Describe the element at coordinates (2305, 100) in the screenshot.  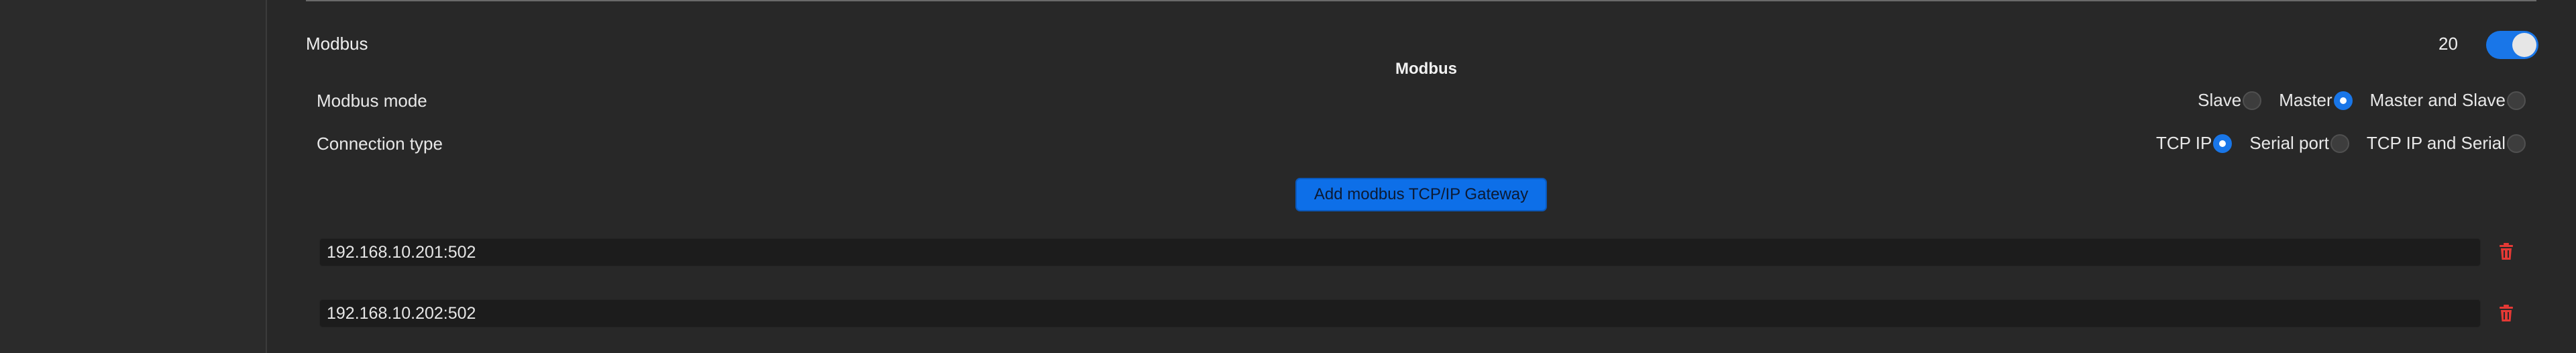
I see `radio-label: Master` at that location.